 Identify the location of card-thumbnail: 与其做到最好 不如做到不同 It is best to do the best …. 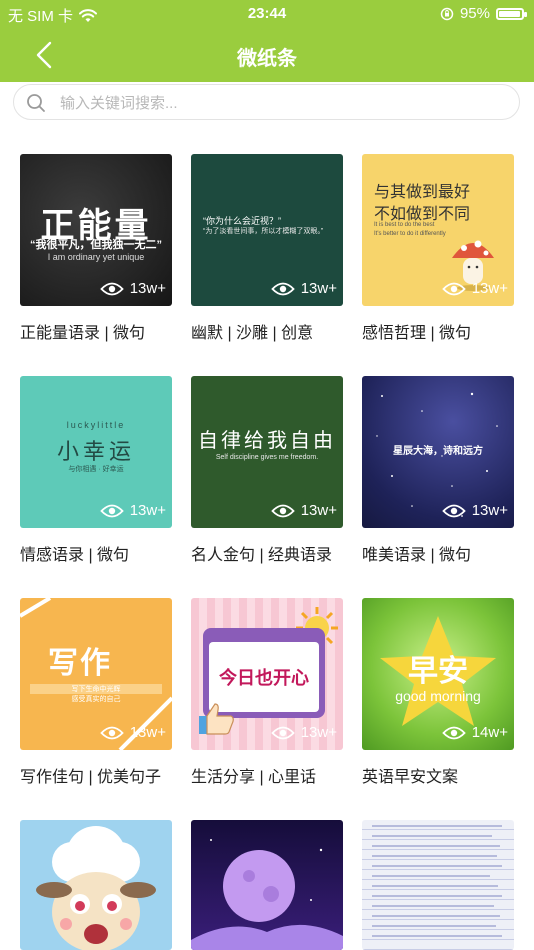
(438, 230).